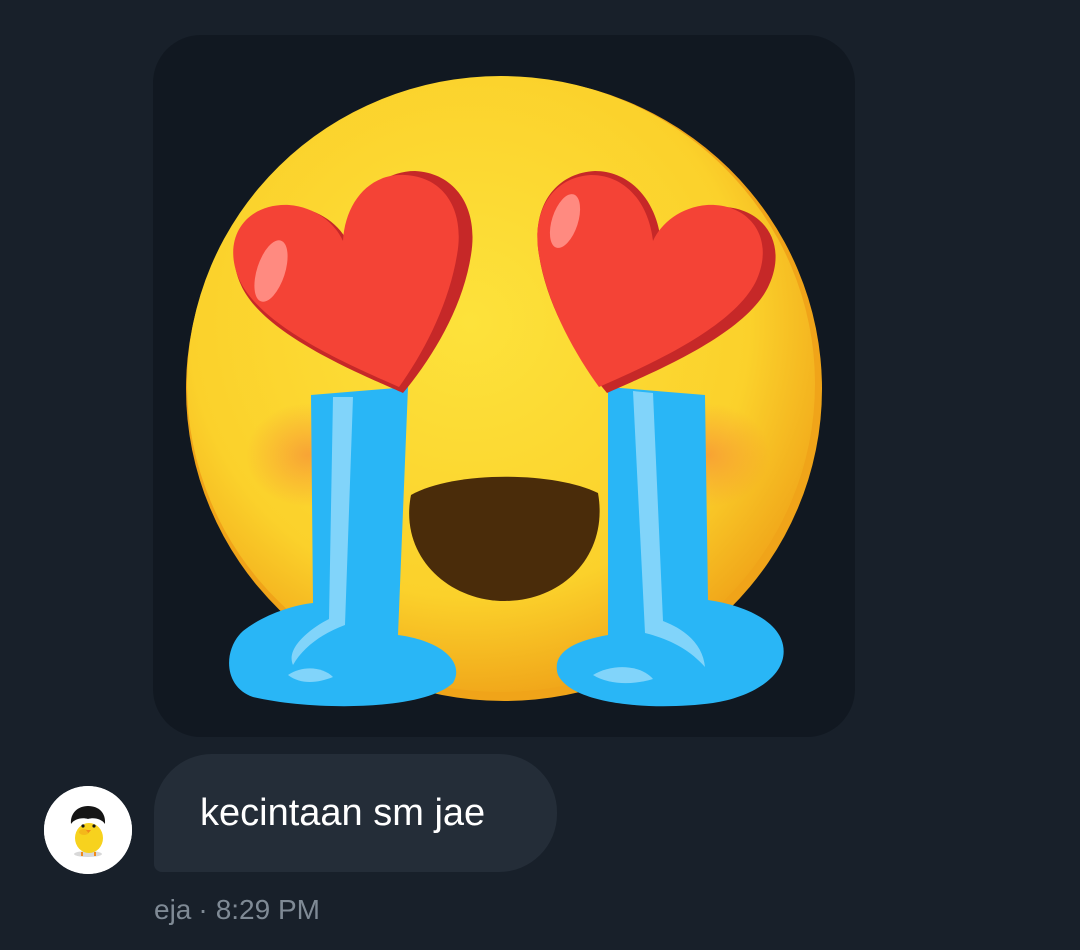 This screenshot has height=950, width=1080. I want to click on message-meta: eja · 8:29 PM, so click(237, 910).